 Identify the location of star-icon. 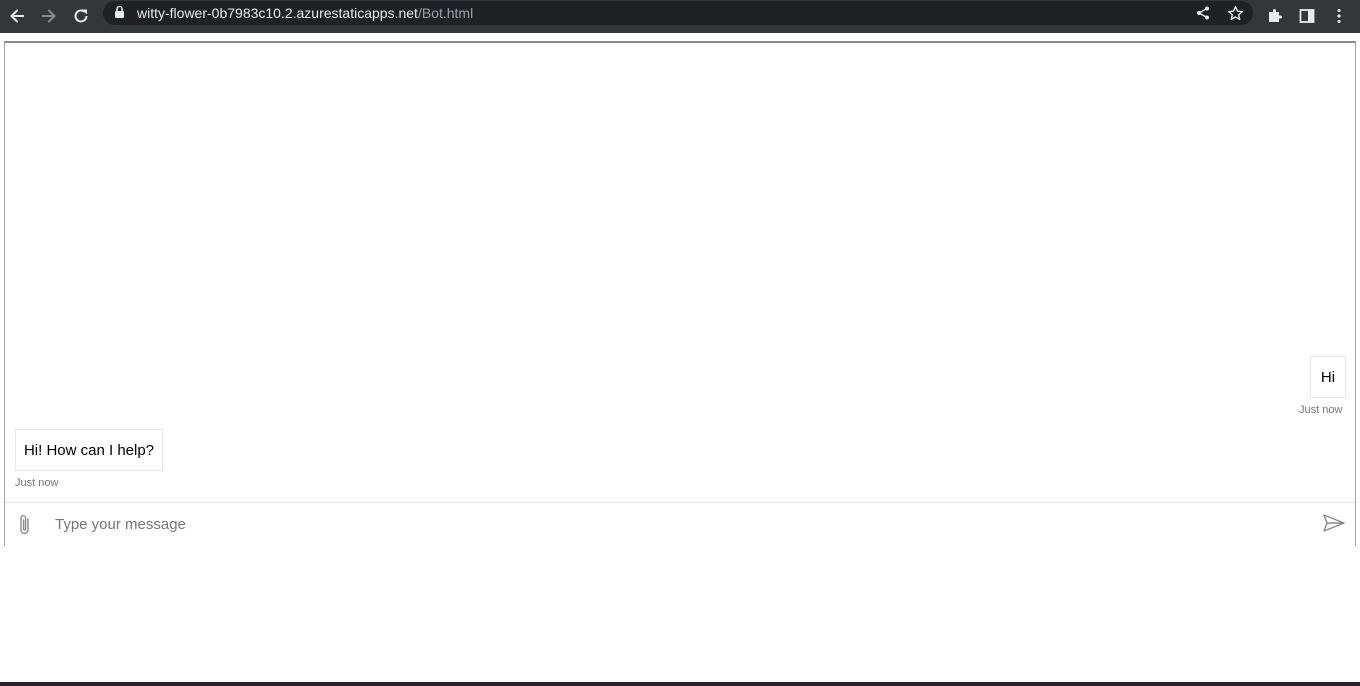
(1235, 13).